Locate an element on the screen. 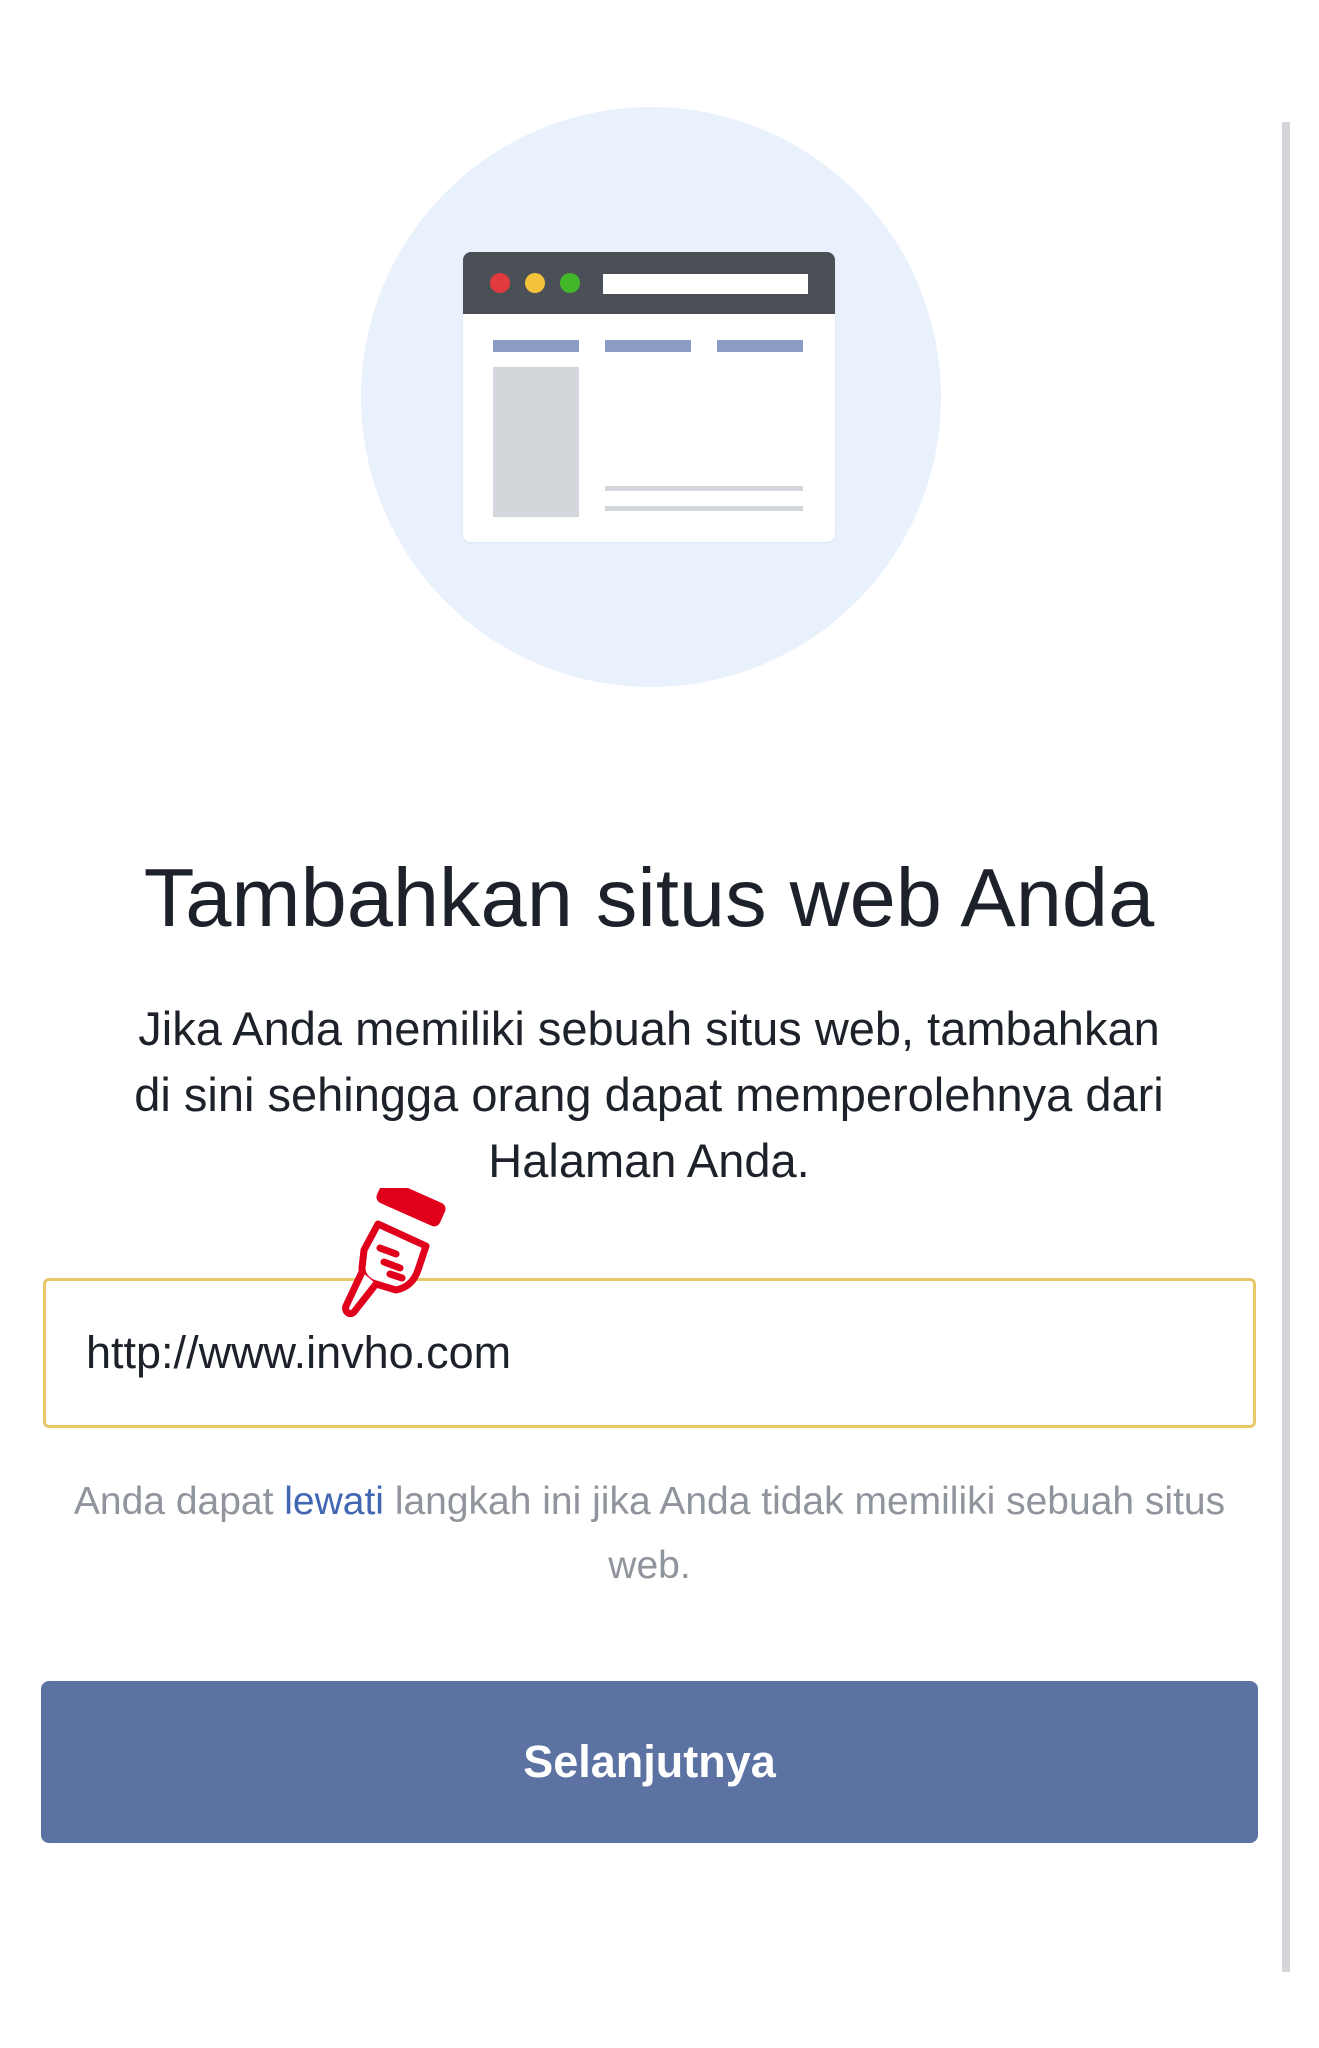  hint-text-before: Anda dapat is located at coordinates (179, 1501).